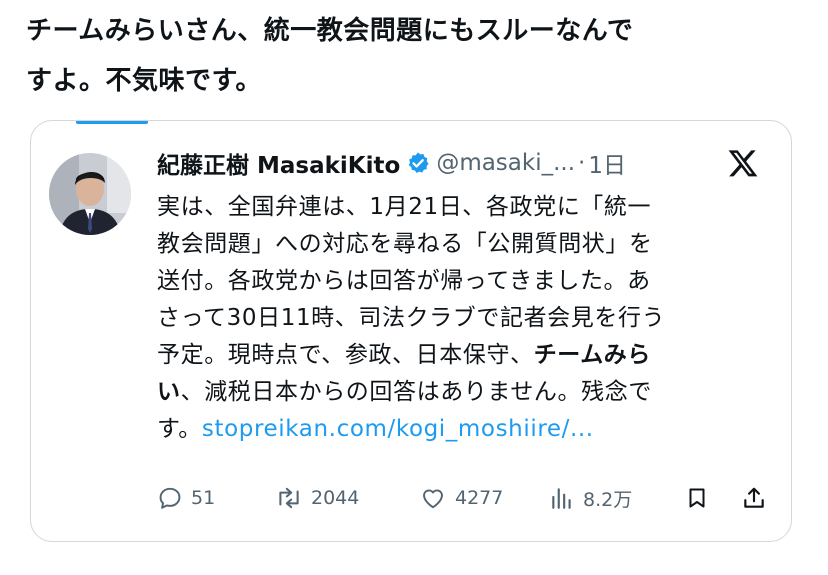 The width and height of the screenshot is (828, 575). Describe the element at coordinates (169, 392) in the screenshot. I see `highlighted-term: い` at that location.